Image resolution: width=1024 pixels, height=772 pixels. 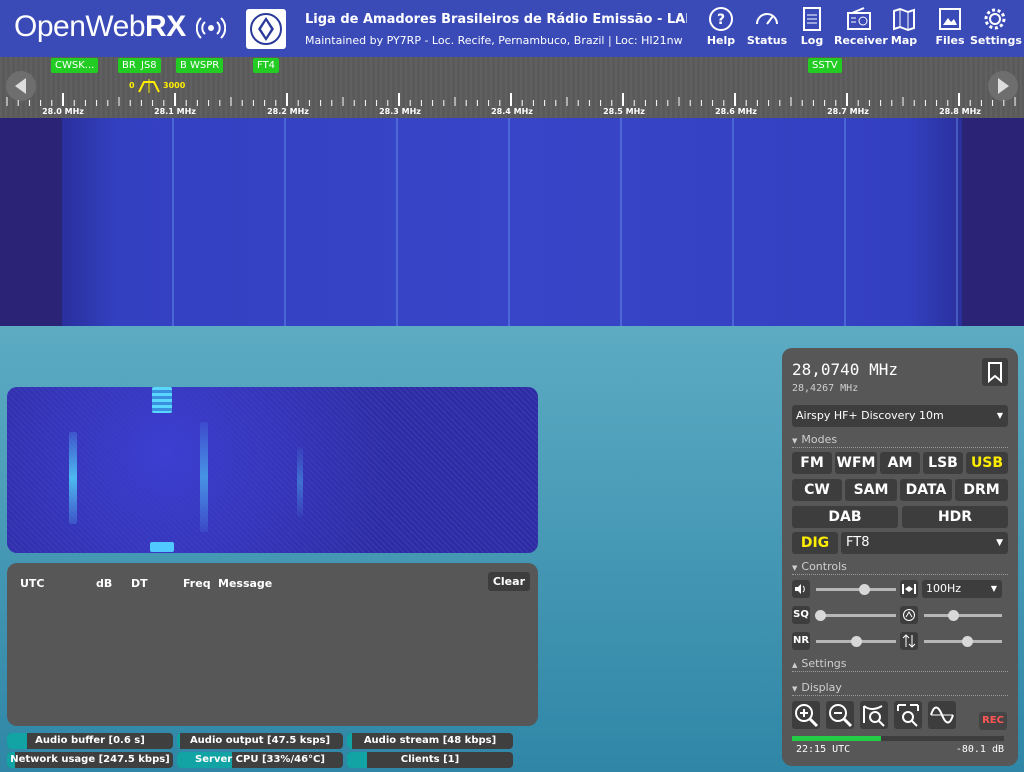 I want to click on controls-section-label: Controls, so click(x=824, y=566).